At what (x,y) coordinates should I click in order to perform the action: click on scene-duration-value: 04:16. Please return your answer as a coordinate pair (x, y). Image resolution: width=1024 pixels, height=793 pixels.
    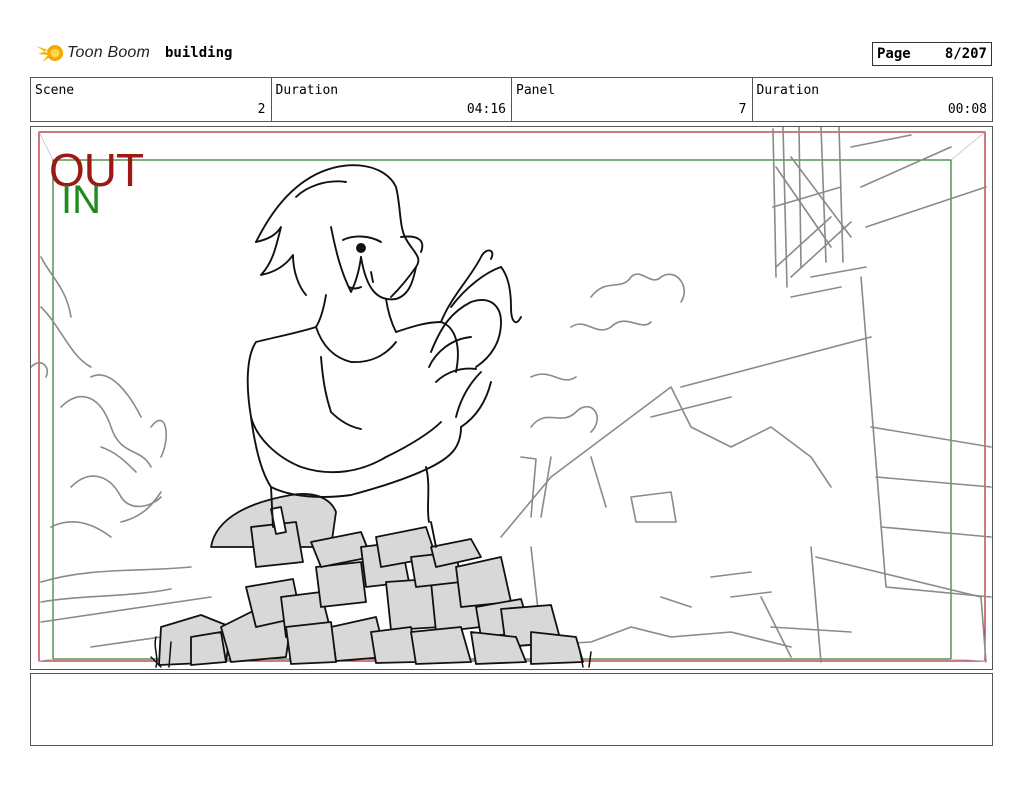
    Looking at the image, I should click on (486, 109).